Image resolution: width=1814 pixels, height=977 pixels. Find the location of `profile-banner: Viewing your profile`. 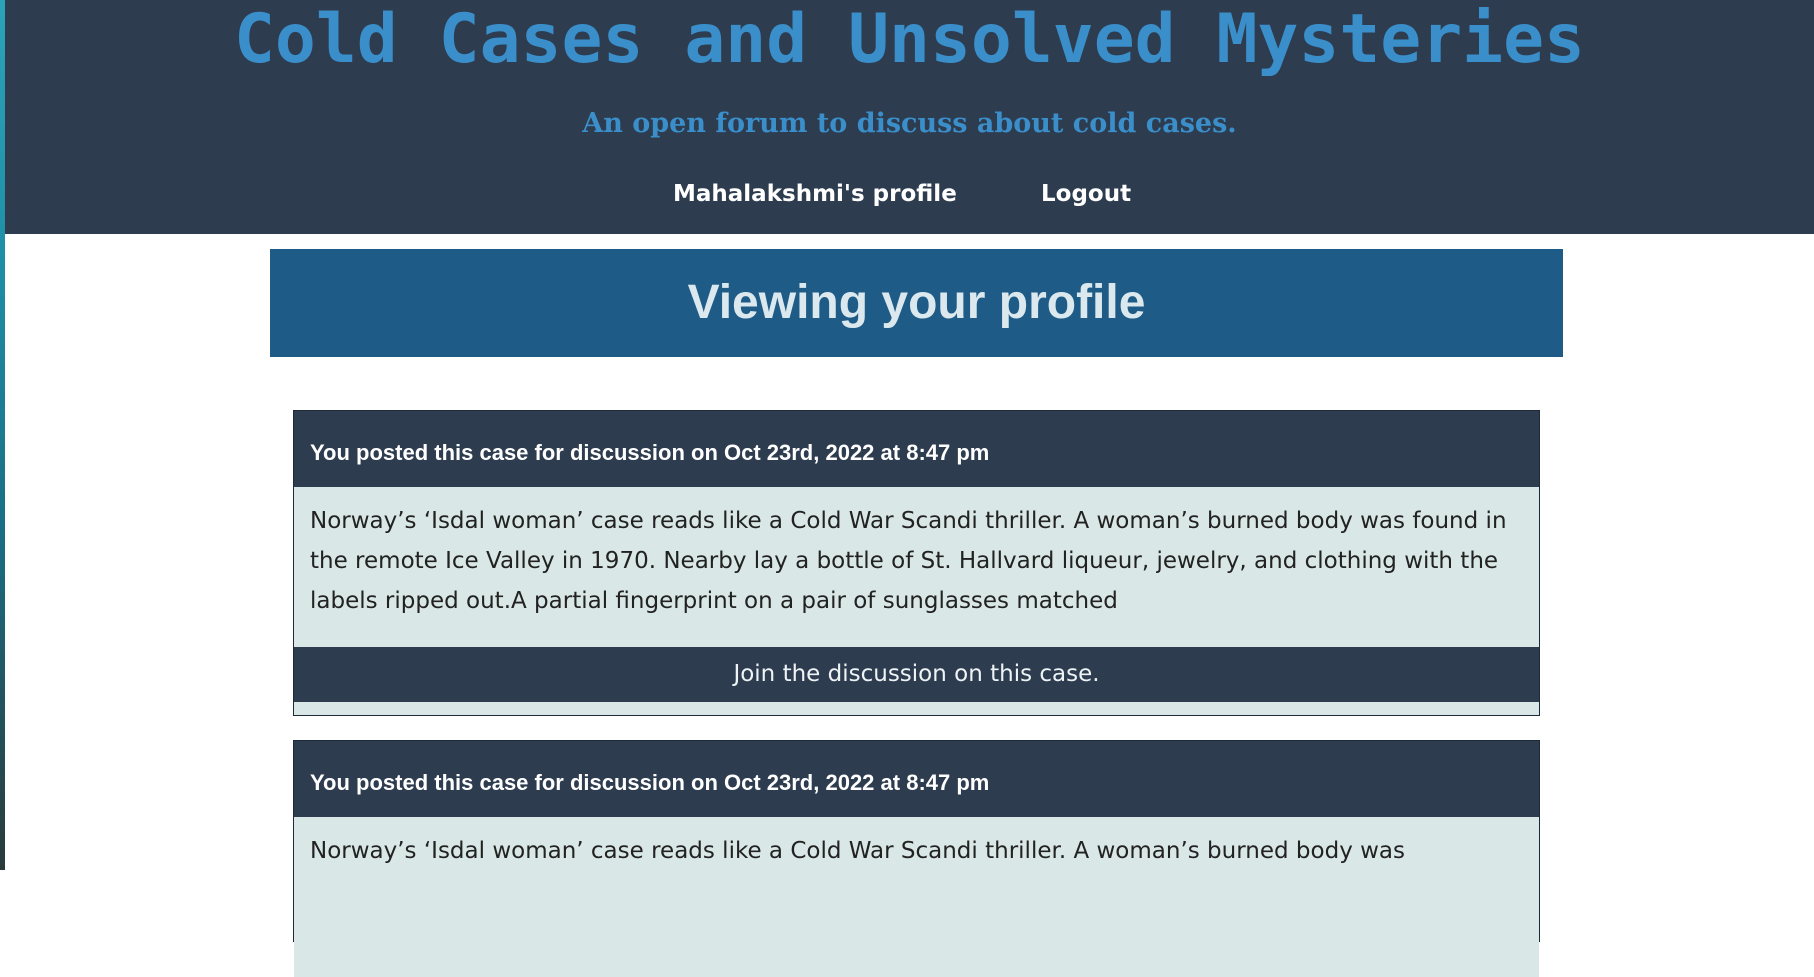

profile-banner: Viewing your profile is located at coordinates (916, 303).